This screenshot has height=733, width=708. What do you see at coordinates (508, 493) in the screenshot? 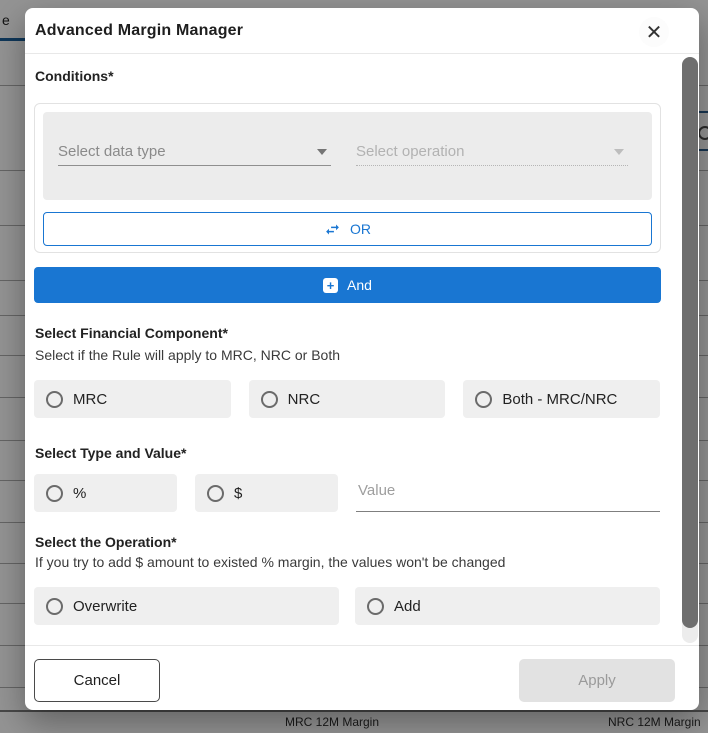
I see `value-input` at bounding box center [508, 493].